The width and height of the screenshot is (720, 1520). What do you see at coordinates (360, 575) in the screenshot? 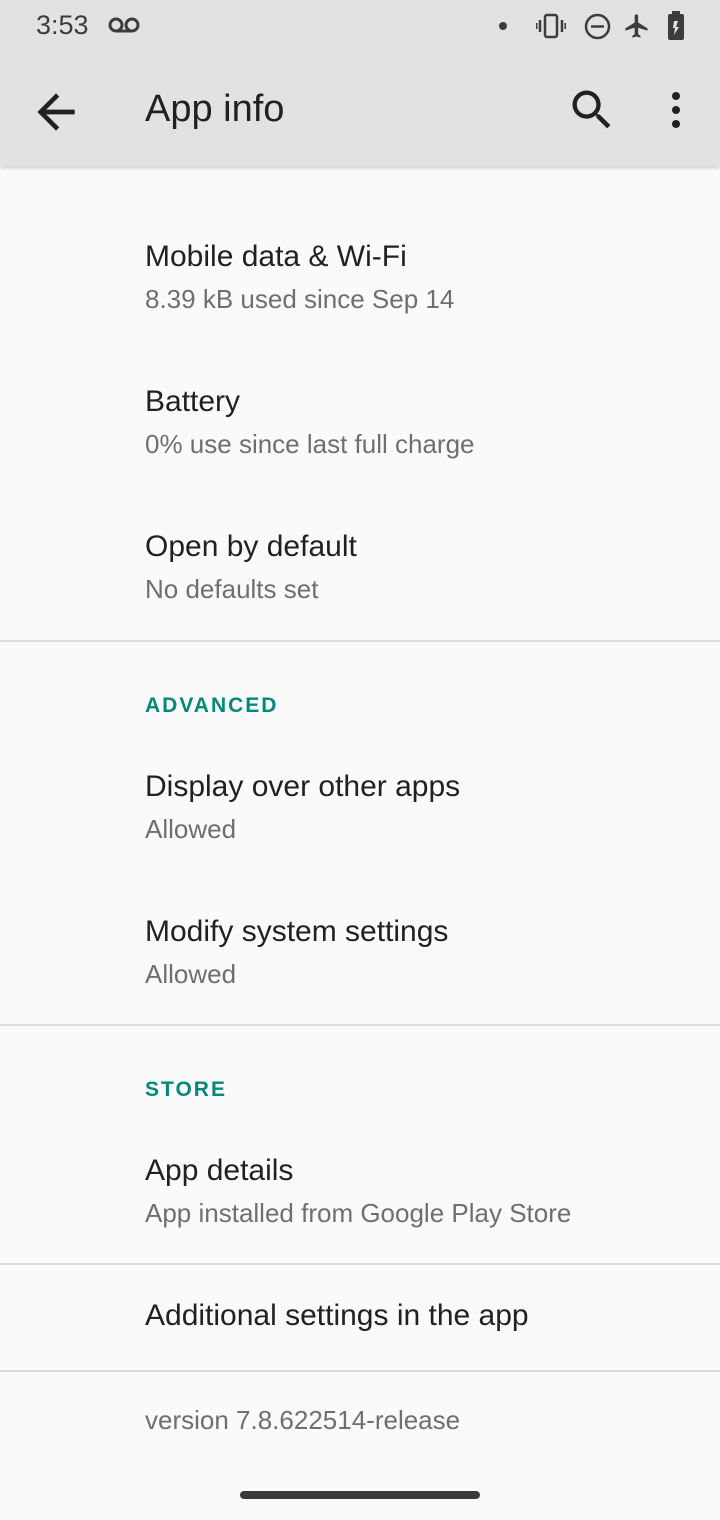
I see `list-item-open-by-default: Open by default No defaults set` at bounding box center [360, 575].